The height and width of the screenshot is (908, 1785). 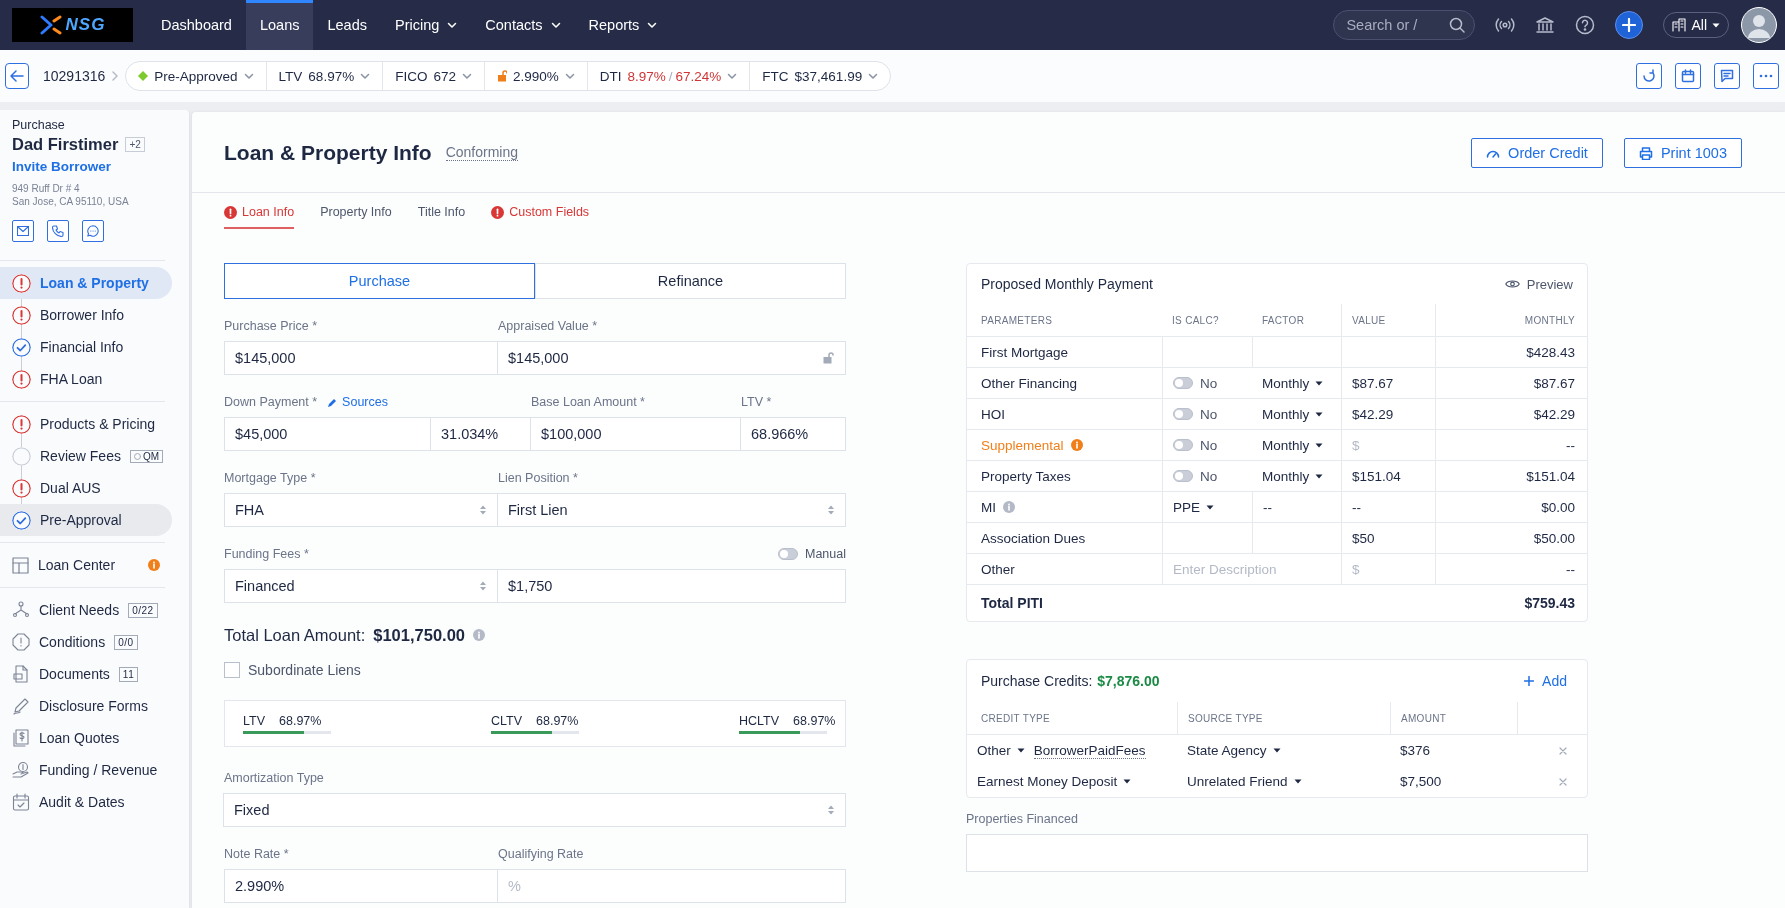 I want to click on step-item: Loan & Property, so click(x=86, y=283).